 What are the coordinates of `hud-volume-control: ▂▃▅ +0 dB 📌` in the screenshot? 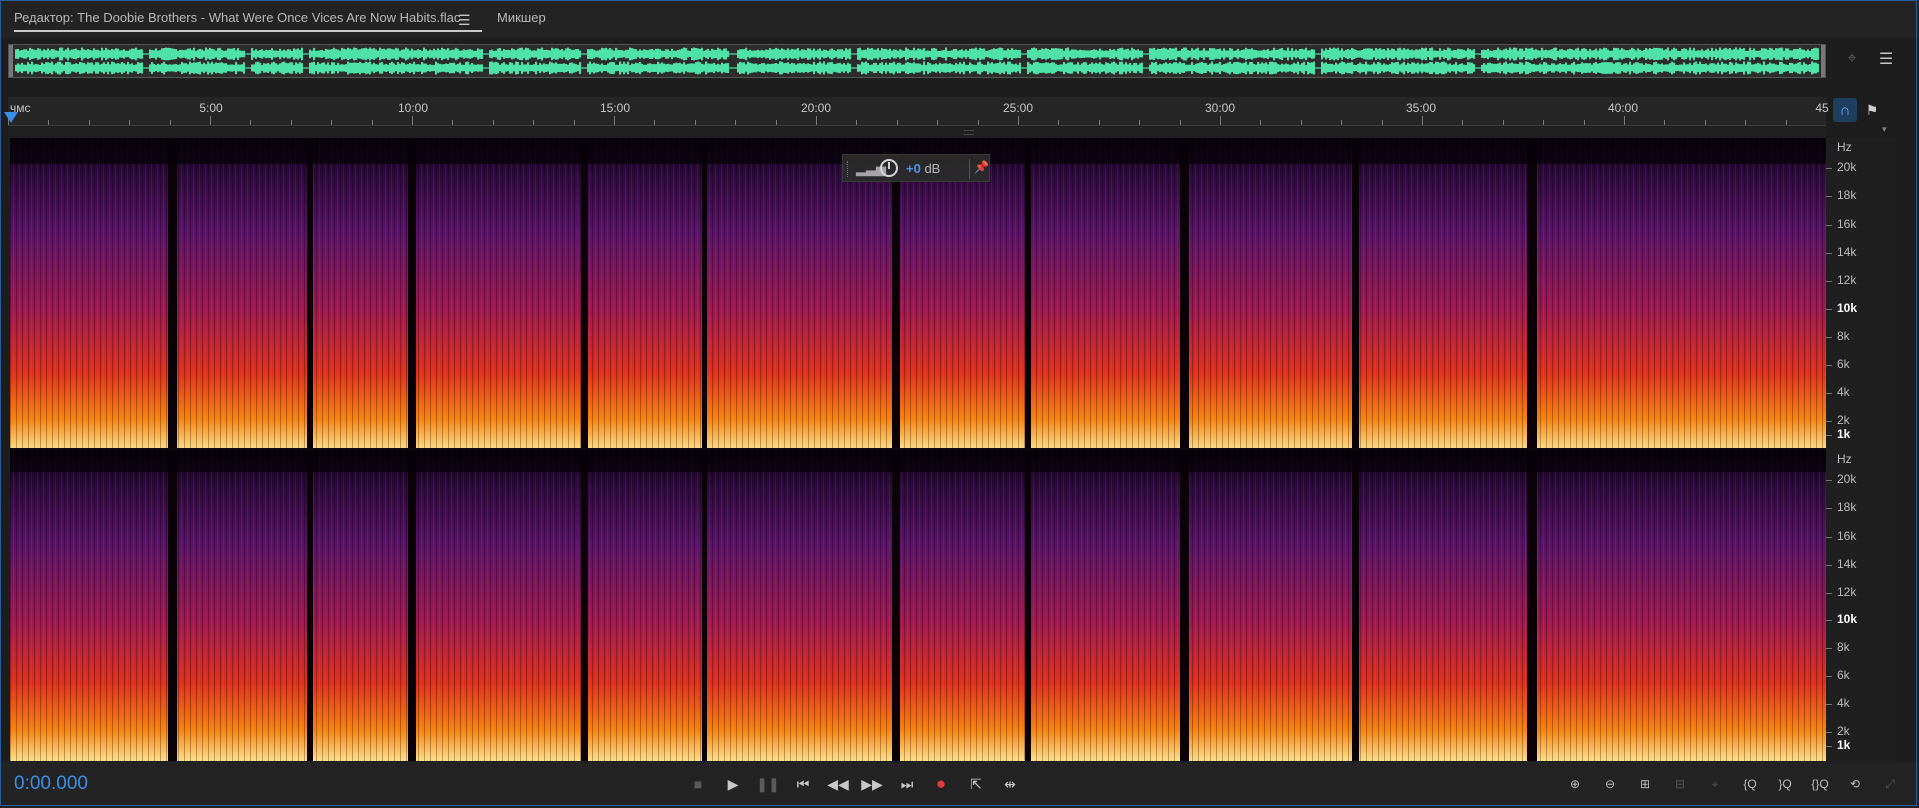 It's located at (916, 168).